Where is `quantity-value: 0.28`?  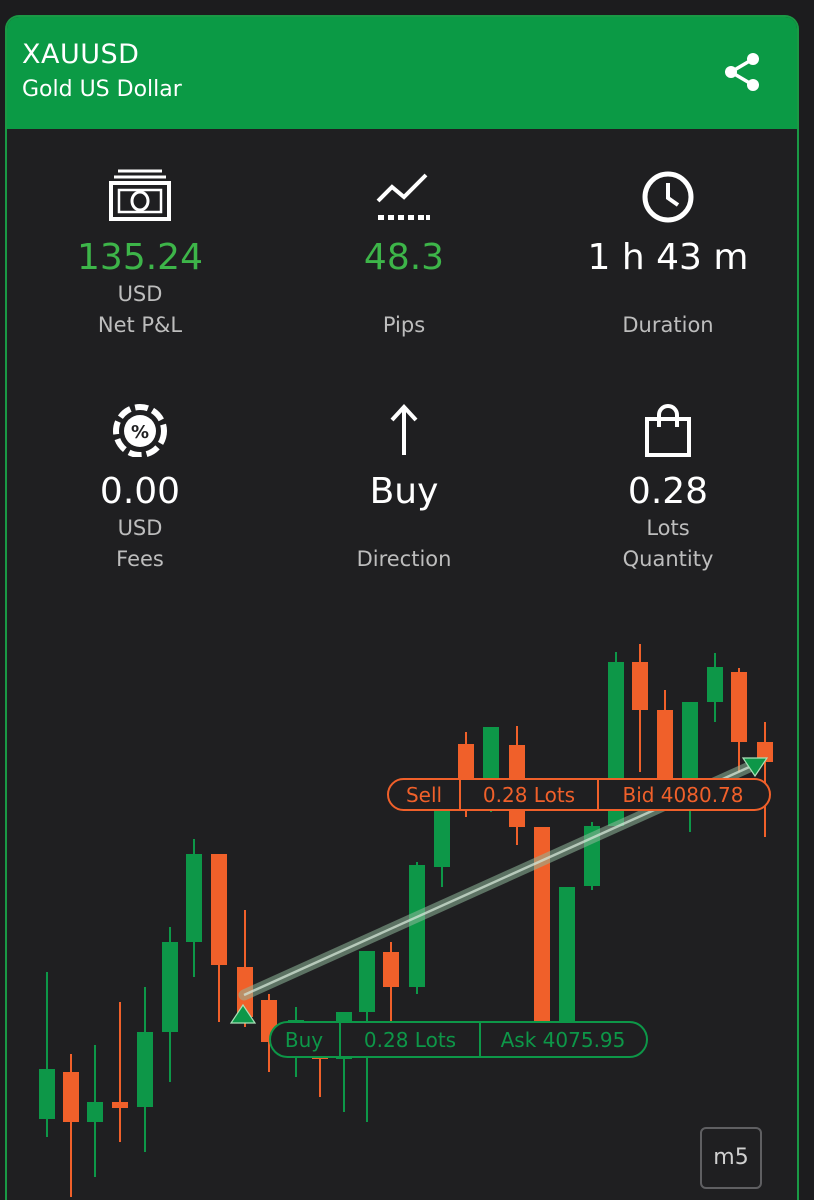
quantity-value: 0.28 is located at coordinates (668, 491).